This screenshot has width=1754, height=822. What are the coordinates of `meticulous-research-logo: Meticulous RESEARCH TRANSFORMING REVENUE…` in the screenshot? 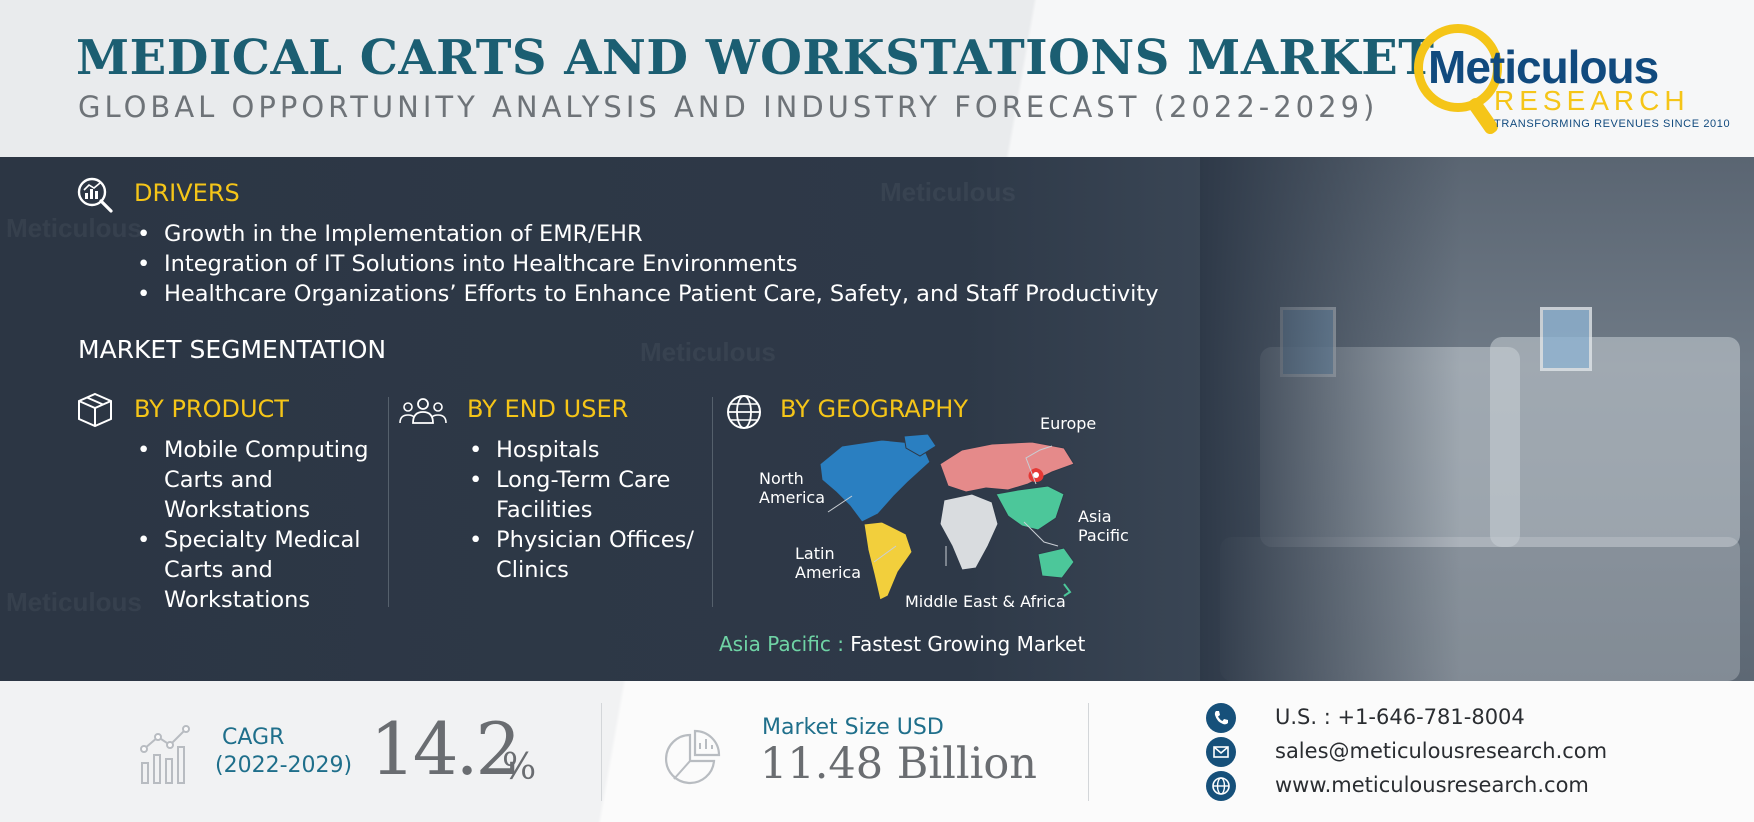 It's located at (1572, 79).